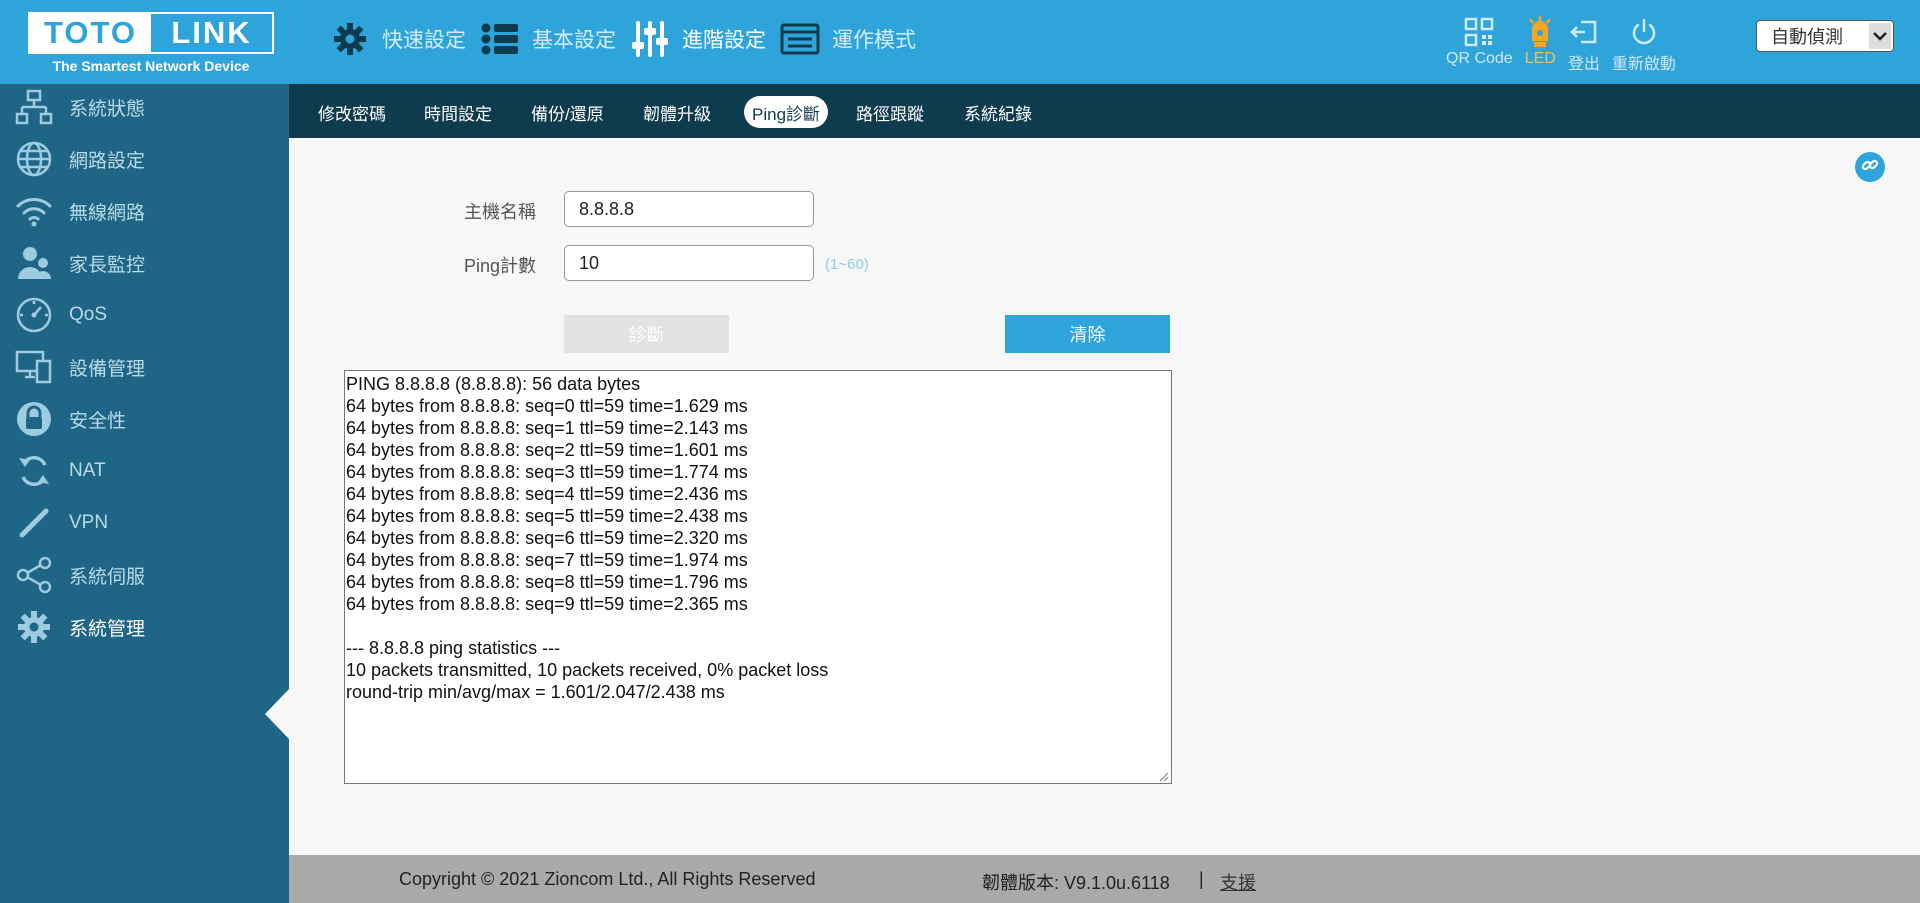 The image size is (1920, 903). What do you see at coordinates (34, 575) in the screenshot?
I see `share-icon` at bounding box center [34, 575].